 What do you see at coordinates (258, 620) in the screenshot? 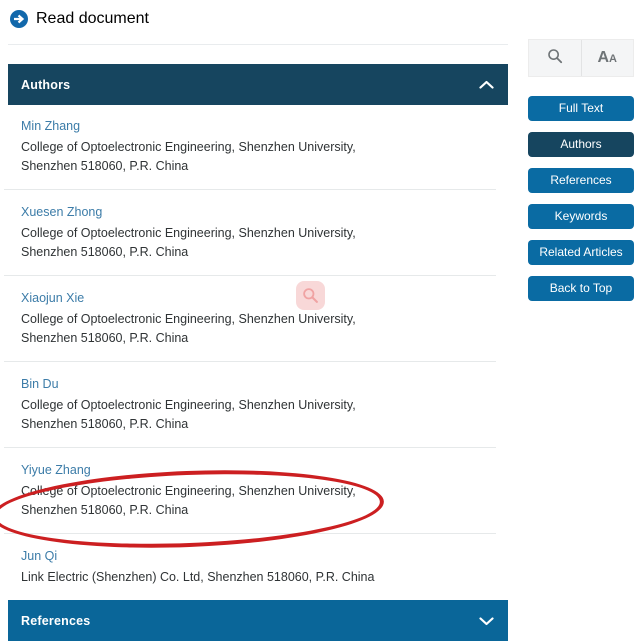
I see `section-header-references: References` at bounding box center [258, 620].